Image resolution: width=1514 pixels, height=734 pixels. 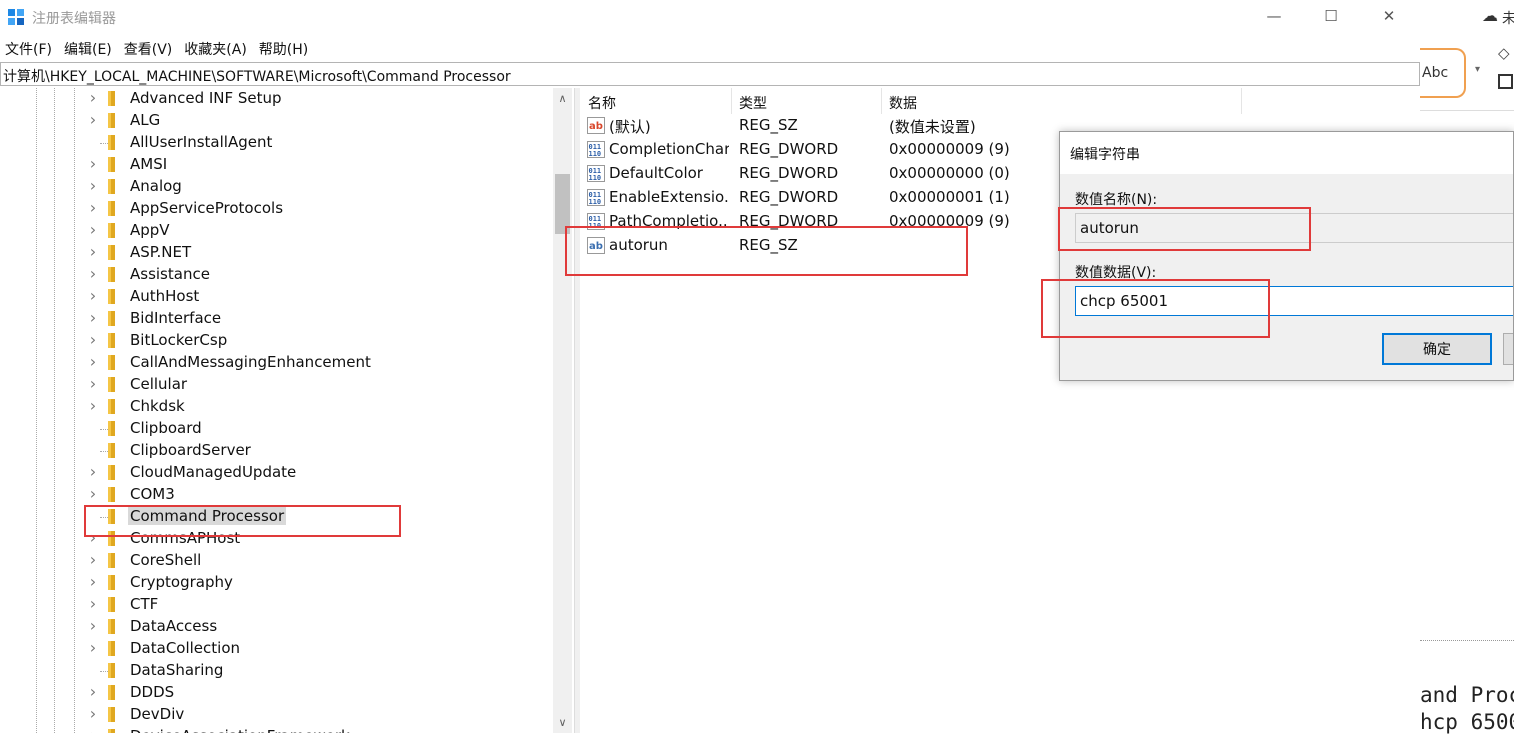 I want to click on style-abc-button: Abc, so click(x=1443, y=73).